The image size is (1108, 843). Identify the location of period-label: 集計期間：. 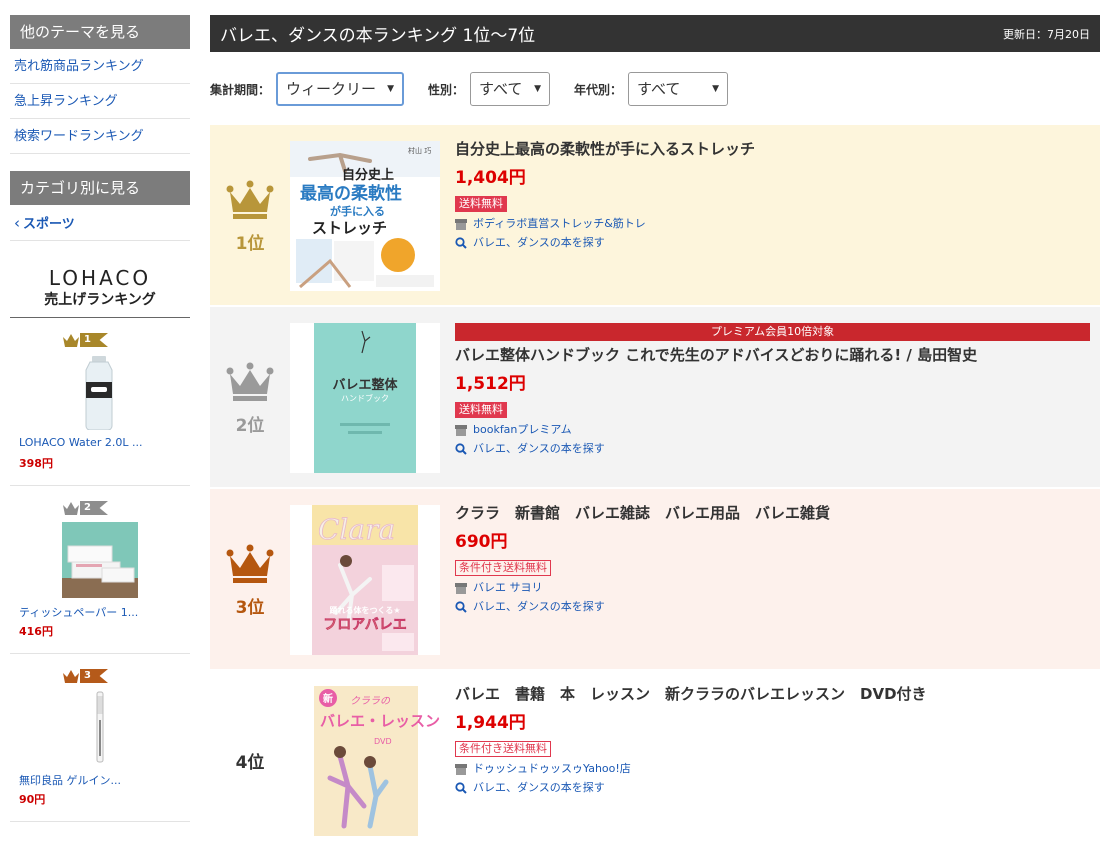
(240, 89).